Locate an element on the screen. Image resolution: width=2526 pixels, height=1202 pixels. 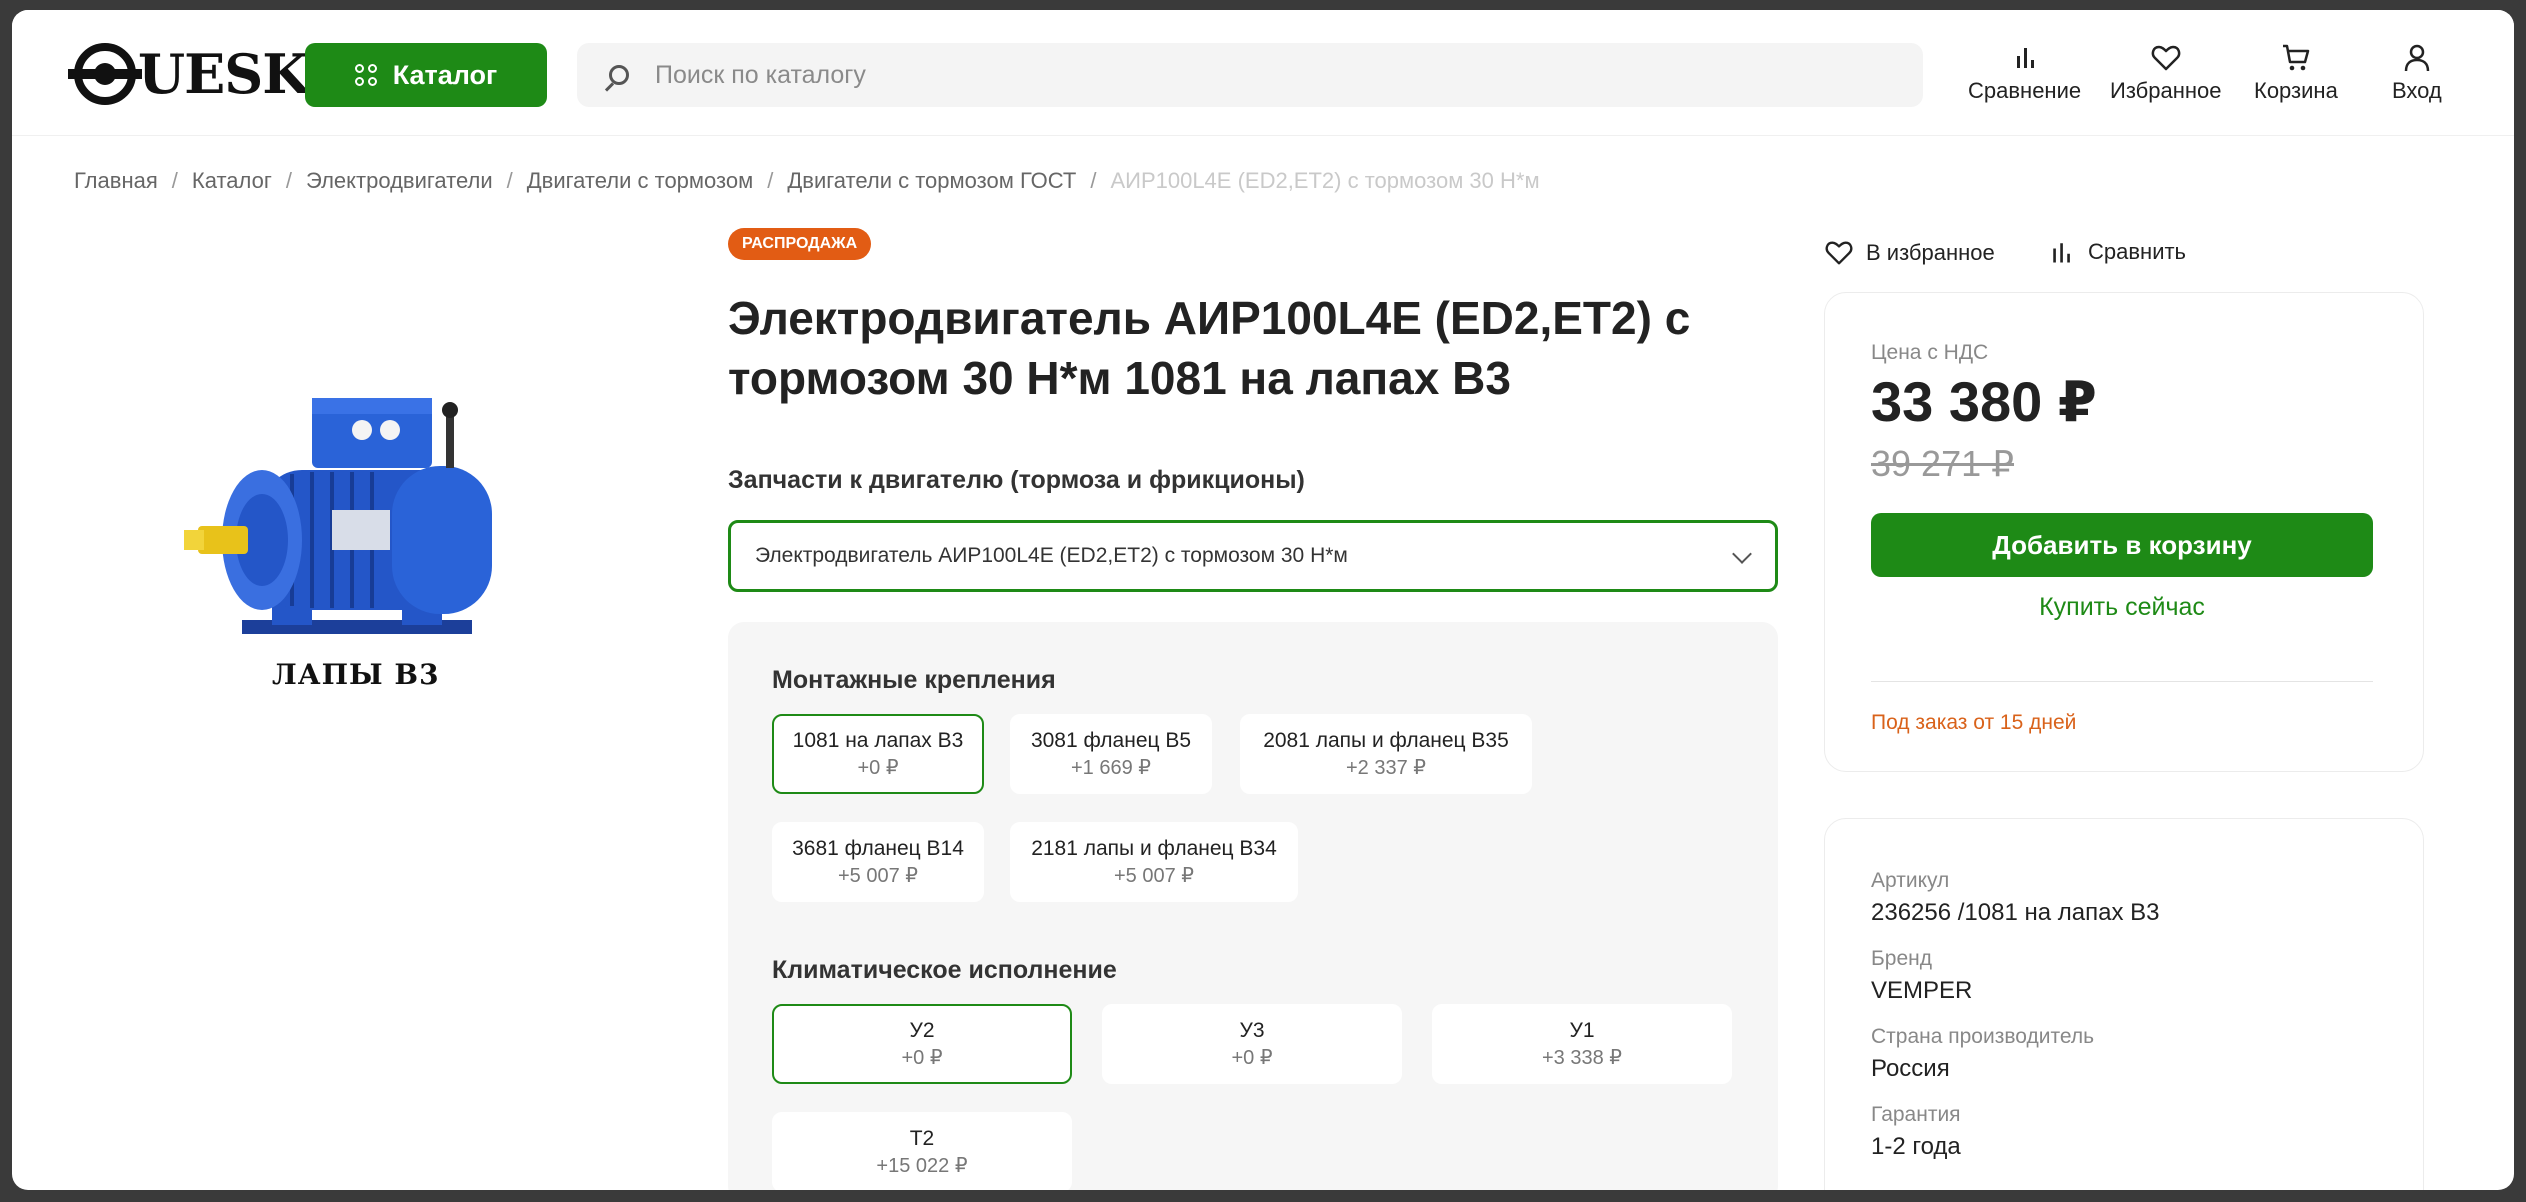
buy-now-link: Купить сейчас is located at coordinates (2122, 607).